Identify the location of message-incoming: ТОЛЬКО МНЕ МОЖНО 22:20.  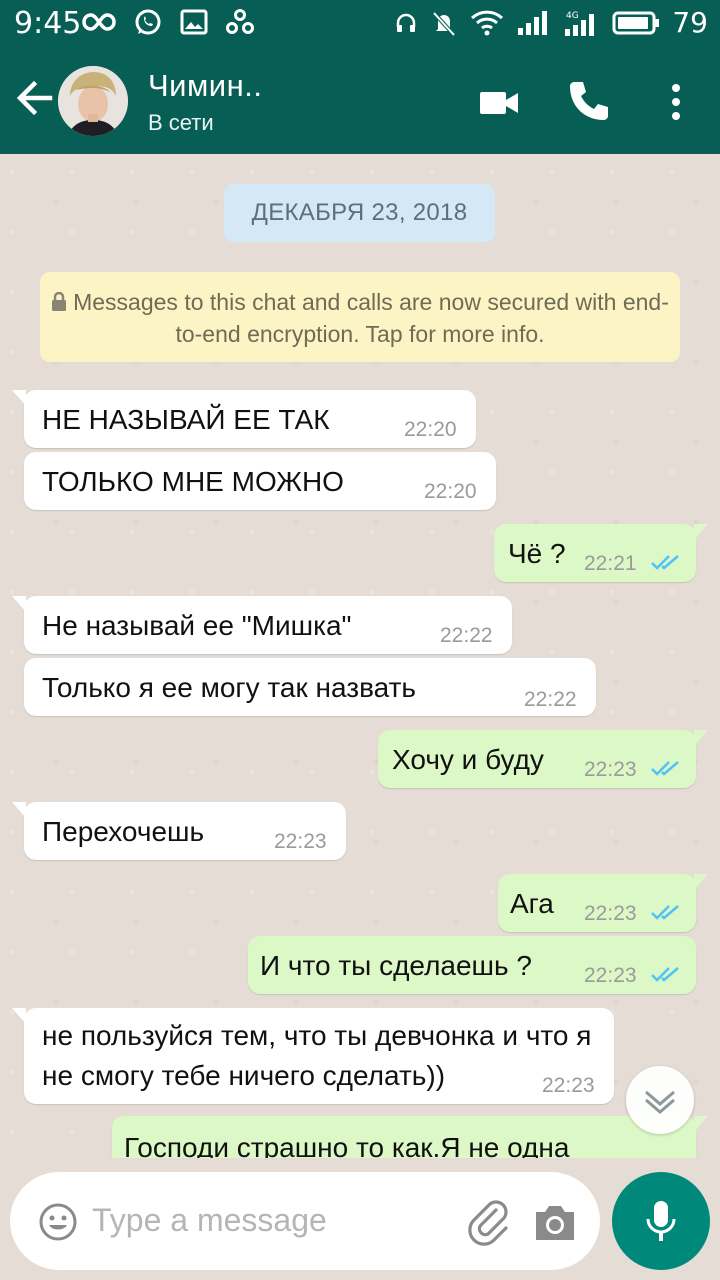
(260, 481).